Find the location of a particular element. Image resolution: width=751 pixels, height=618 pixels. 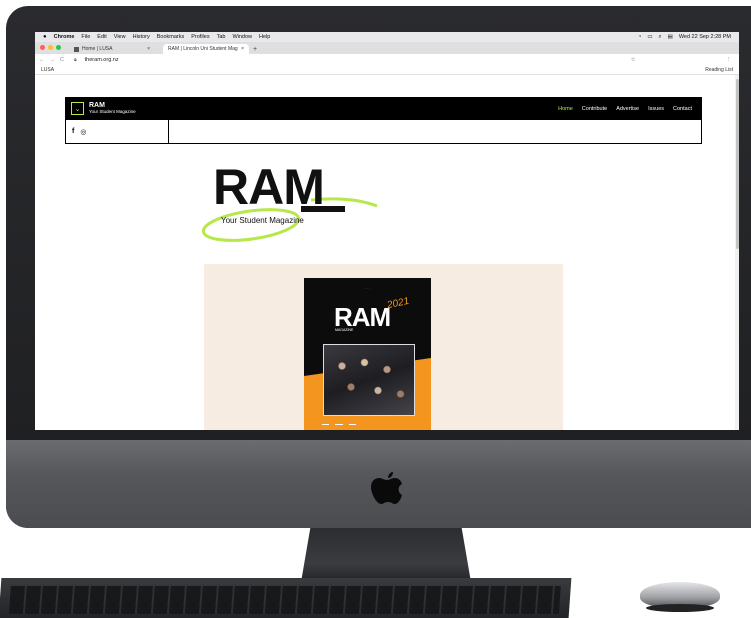

magazine-issue-text: · · · is located at coordinates (367, 288).